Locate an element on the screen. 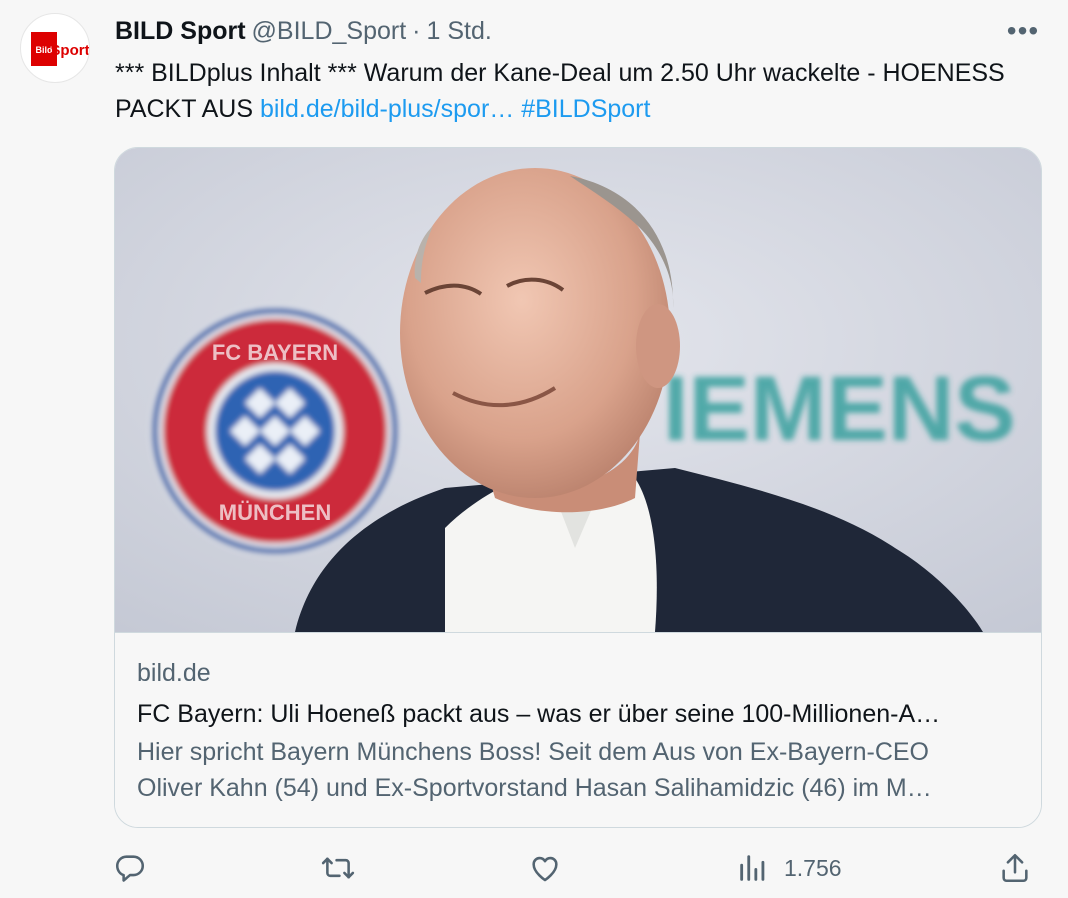  action-bar: 1.756 is located at coordinates (534, 868).